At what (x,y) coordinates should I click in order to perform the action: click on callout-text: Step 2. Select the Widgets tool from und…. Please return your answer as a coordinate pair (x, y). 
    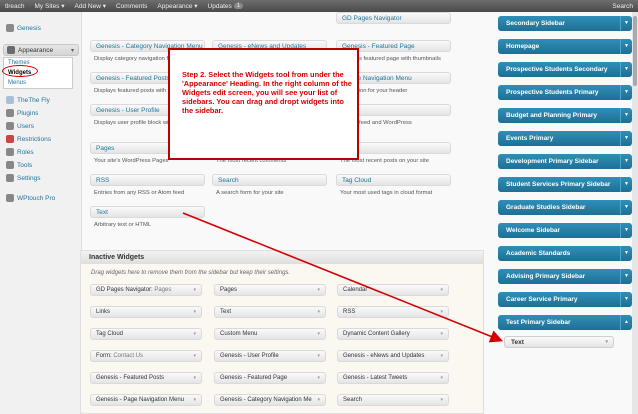
    Looking at the image, I should click on (267, 92).